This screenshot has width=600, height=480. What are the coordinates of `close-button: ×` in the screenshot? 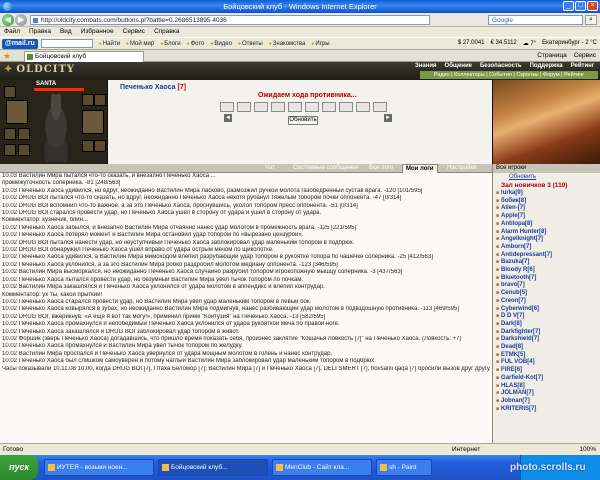 It's located at (592, 6).